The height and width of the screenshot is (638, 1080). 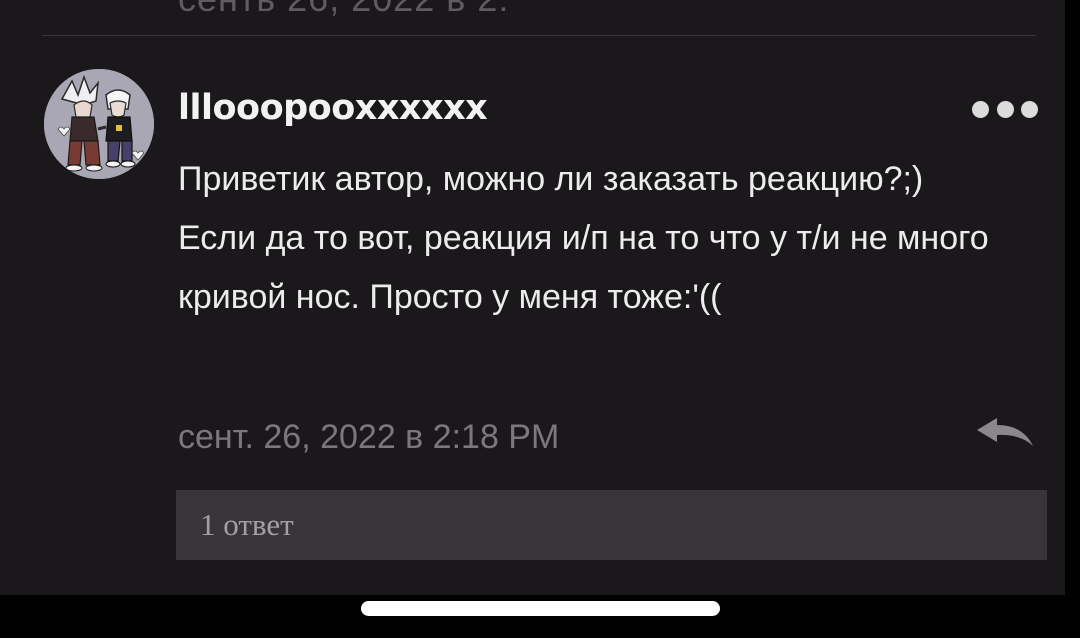 I want to click on avatar-illustration, so click(x=99, y=124).